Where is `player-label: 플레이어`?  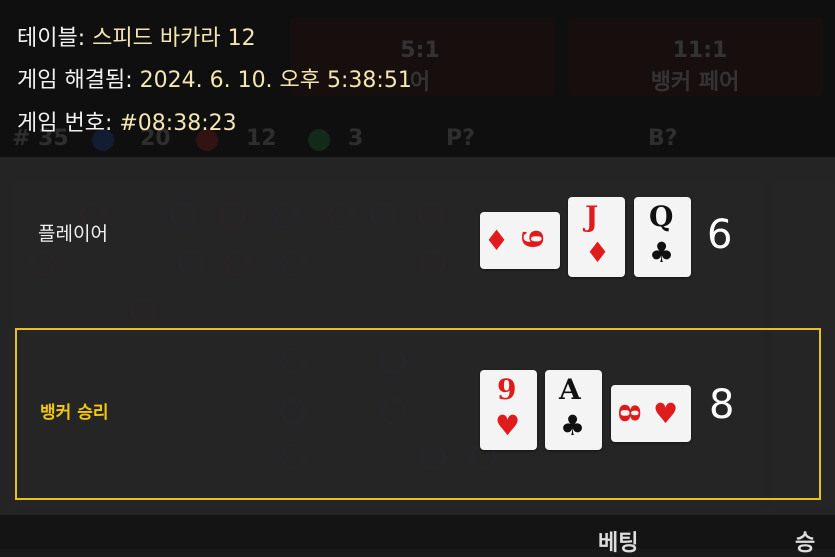 player-label: 플레이어 is located at coordinates (73, 234).